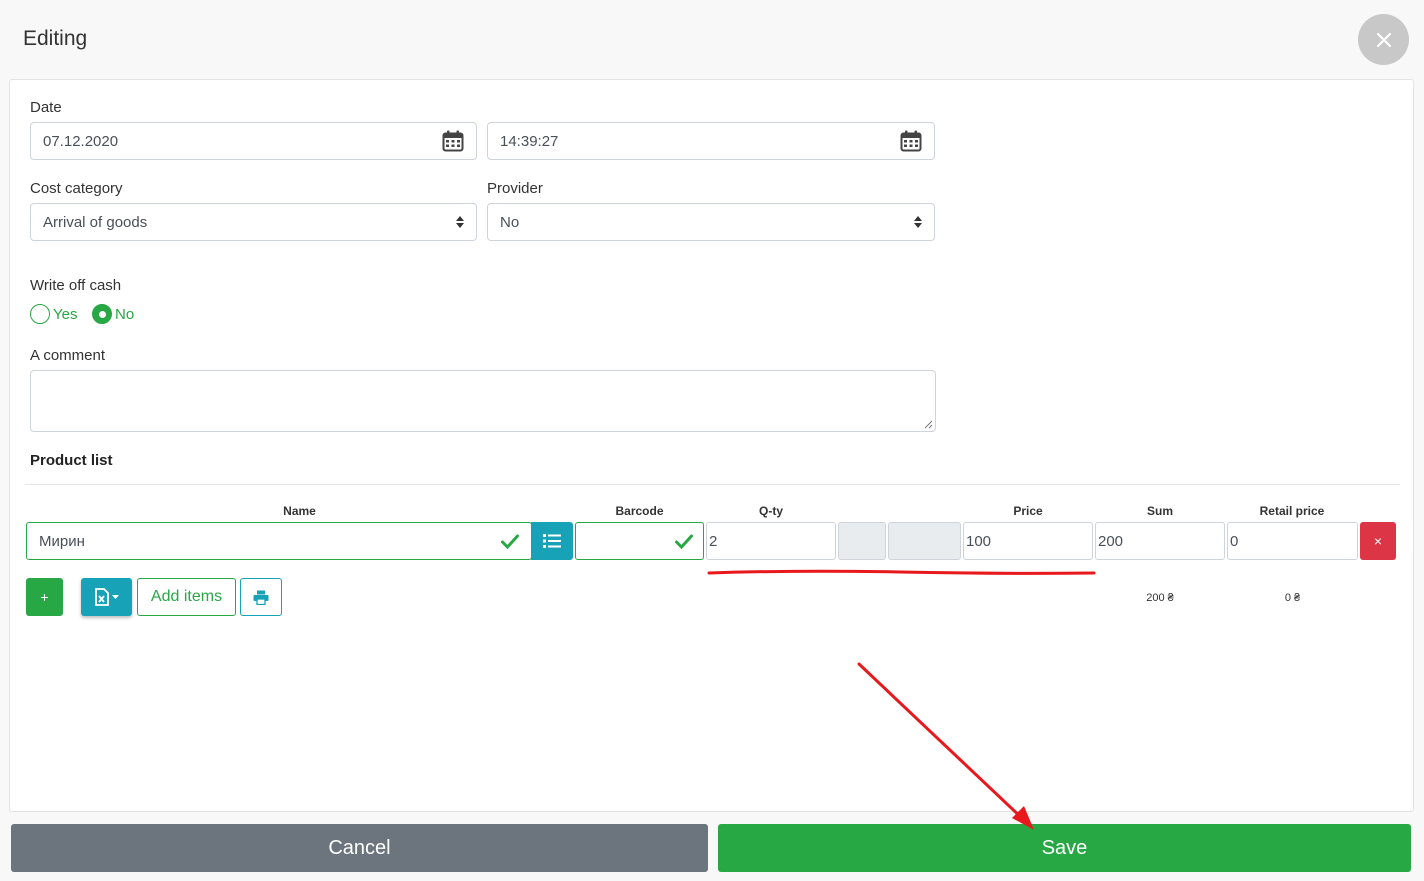 The width and height of the screenshot is (1424, 881). What do you see at coordinates (1234, 541) in the screenshot?
I see `retail-price-value: 0` at bounding box center [1234, 541].